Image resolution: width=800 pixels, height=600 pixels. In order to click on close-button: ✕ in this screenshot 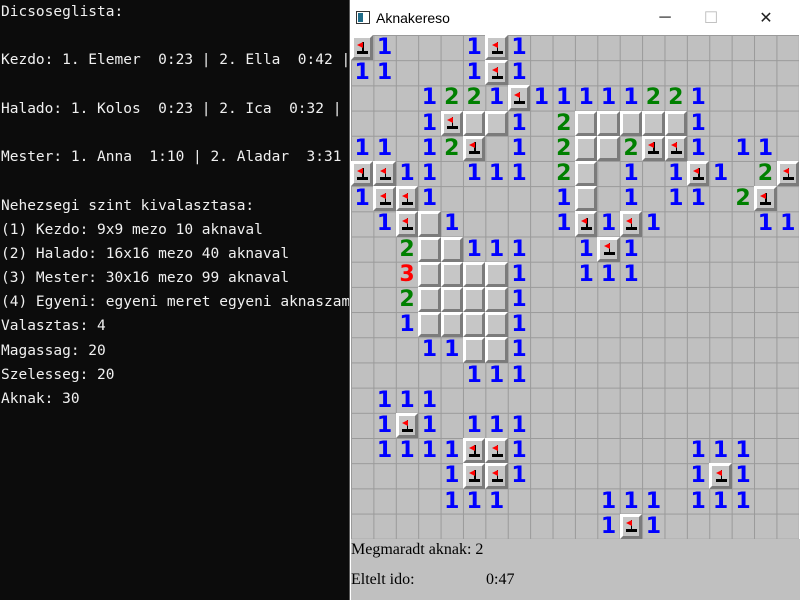, I will do `click(766, 17)`.